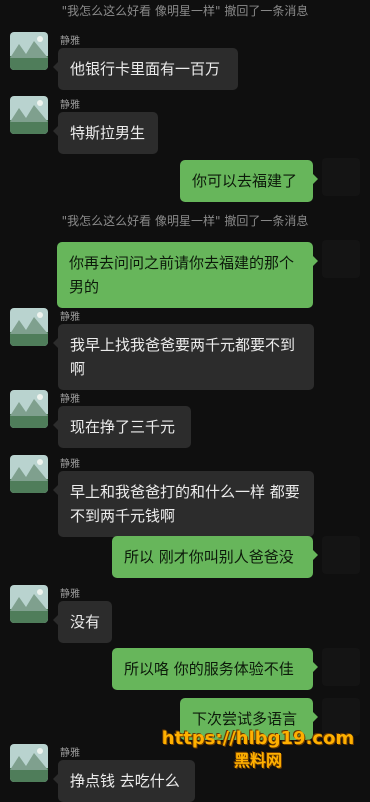  What do you see at coordinates (105, 133) in the screenshot?
I see `message-bubble-incoming: 特斯拉男生` at bounding box center [105, 133].